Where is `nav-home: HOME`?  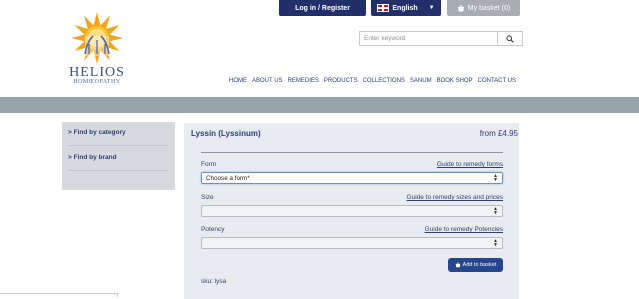
nav-home: HOME is located at coordinates (238, 81).